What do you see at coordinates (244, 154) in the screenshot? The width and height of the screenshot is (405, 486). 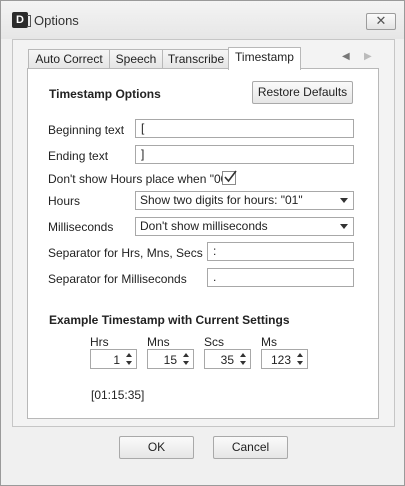 I see `ending-text-input: ]` at bounding box center [244, 154].